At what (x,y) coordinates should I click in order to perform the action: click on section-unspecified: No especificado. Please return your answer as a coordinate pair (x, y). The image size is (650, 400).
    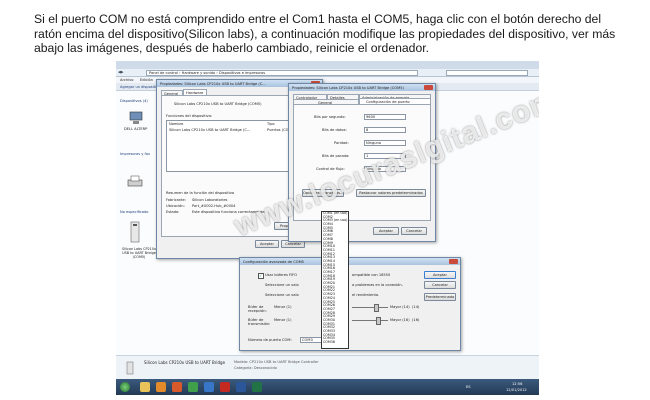
    Looking at the image, I should click on (134, 212).